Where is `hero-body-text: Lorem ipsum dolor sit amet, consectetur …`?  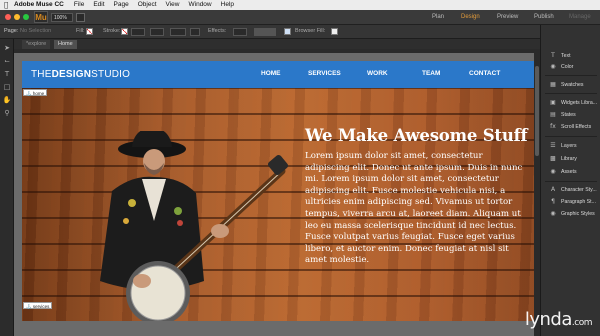 hero-body-text: Lorem ipsum dolor sit amet, consectetur … is located at coordinates (414, 209).